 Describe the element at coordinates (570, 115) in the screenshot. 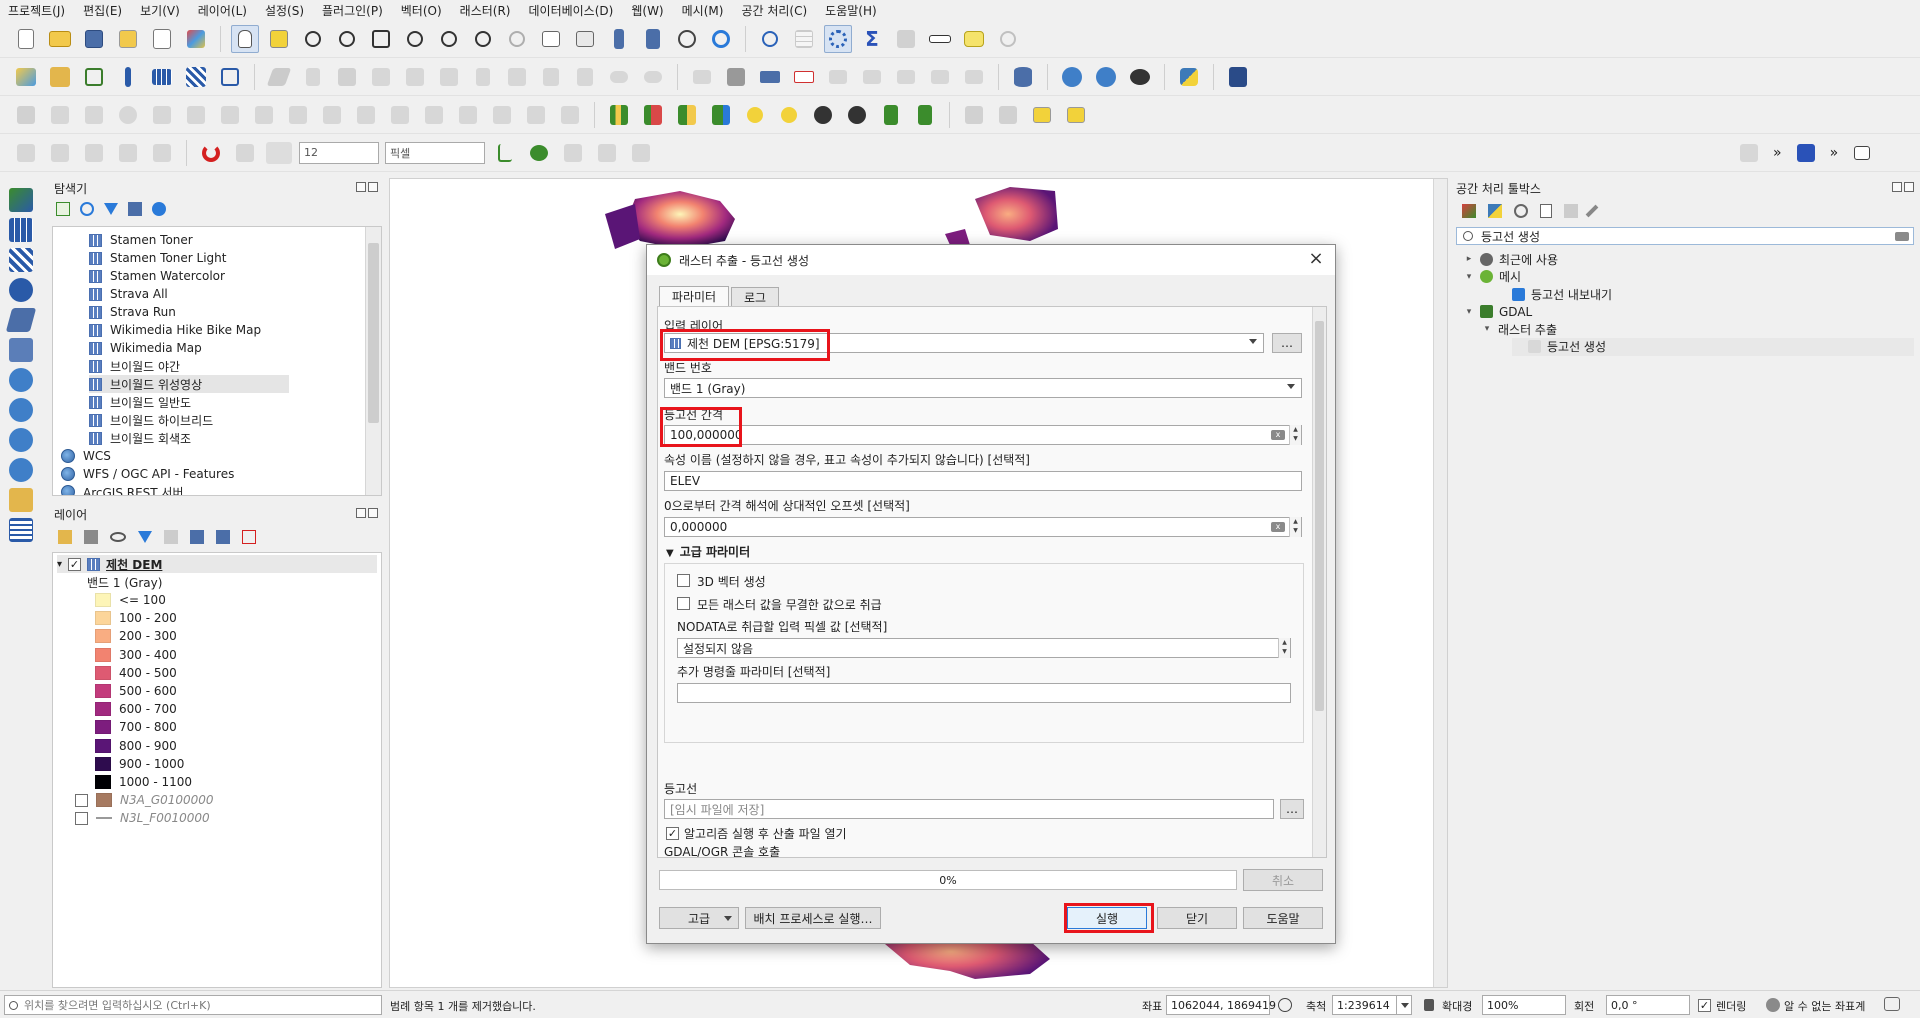

I see `shape-15-button` at that location.